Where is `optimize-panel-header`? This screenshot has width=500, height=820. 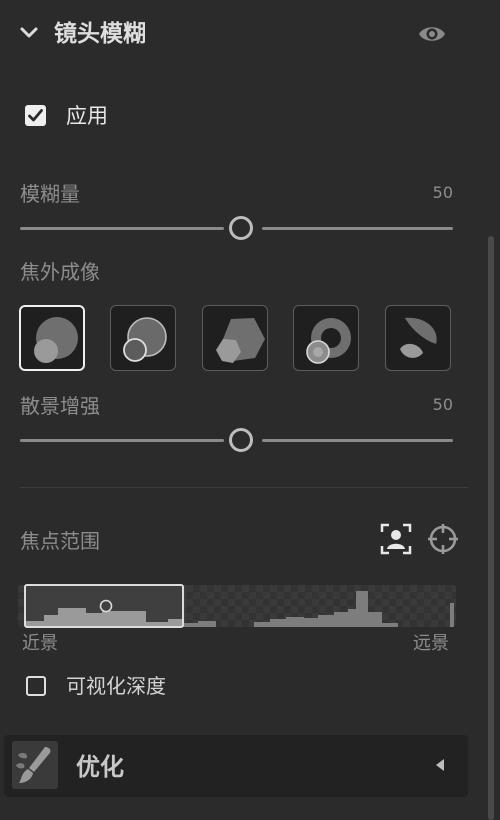 optimize-panel-header is located at coordinates (236, 766).